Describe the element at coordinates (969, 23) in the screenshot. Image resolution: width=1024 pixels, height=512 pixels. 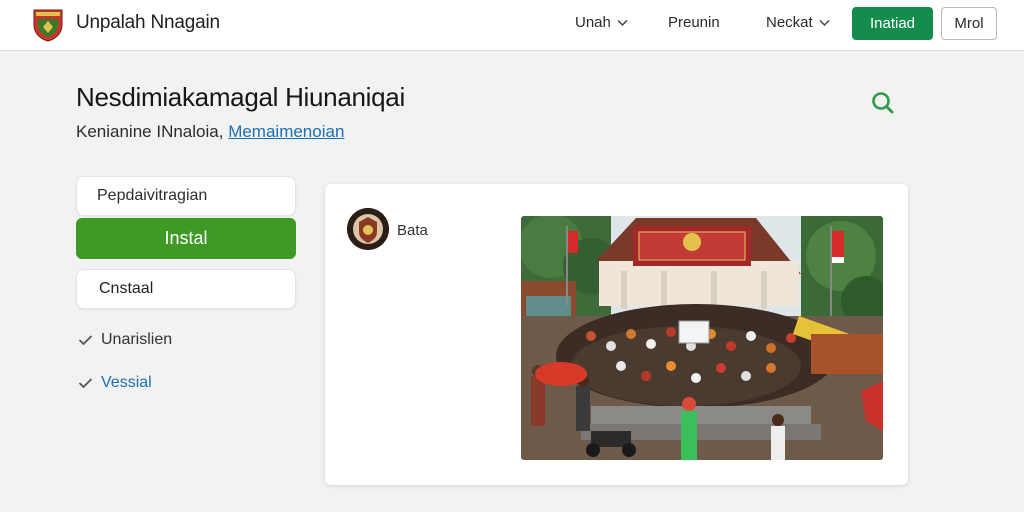
I see `more-button: Mrol` at that location.